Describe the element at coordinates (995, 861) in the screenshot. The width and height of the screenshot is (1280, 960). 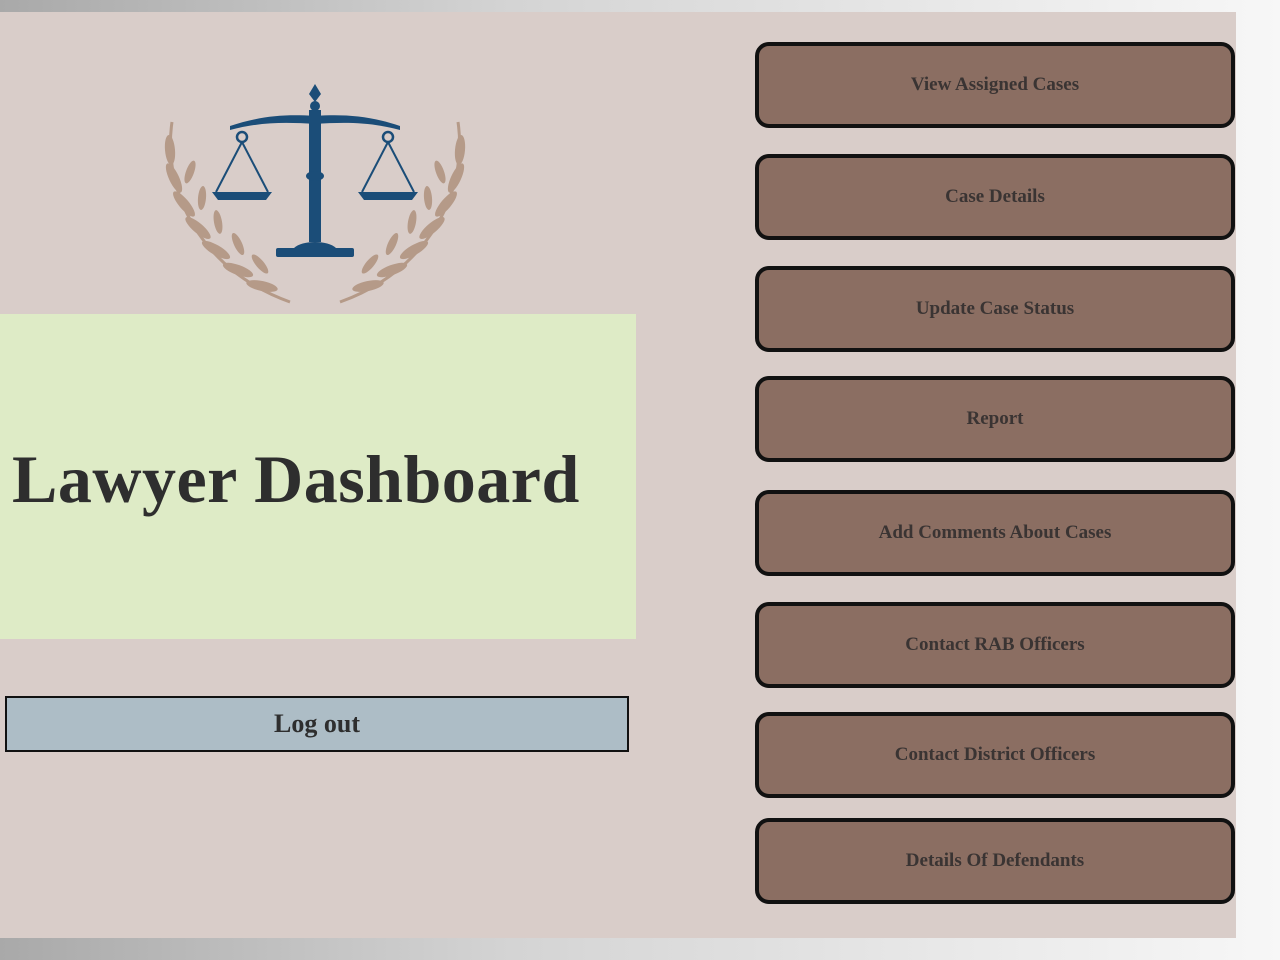
I see `details-of-defendants-button: Details Of Defendants` at that location.